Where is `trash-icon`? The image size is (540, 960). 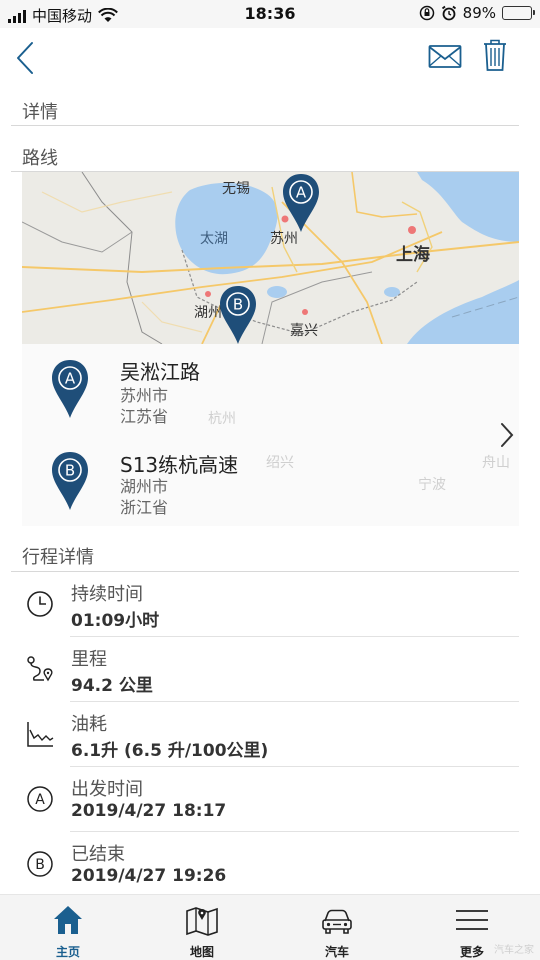
trash-icon is located at coordinates (495, 55).